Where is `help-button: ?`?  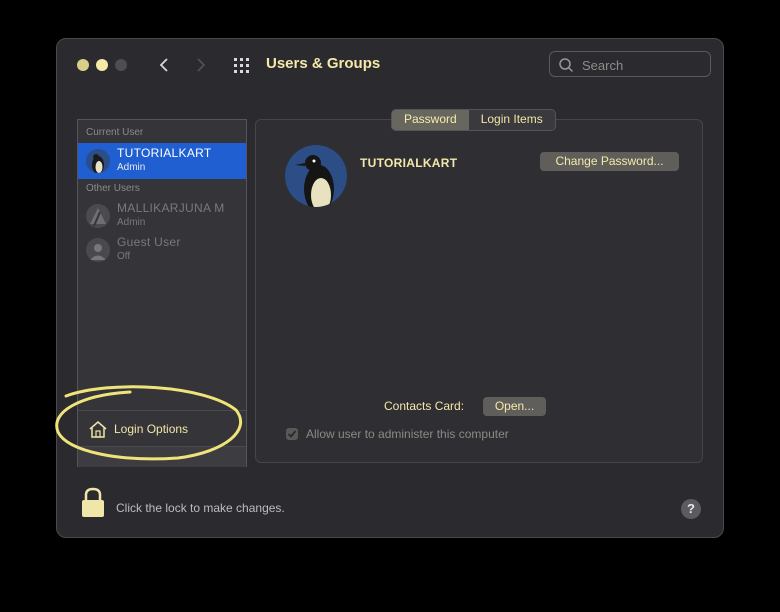
help-button: ? is located at coordinates (691, 509).